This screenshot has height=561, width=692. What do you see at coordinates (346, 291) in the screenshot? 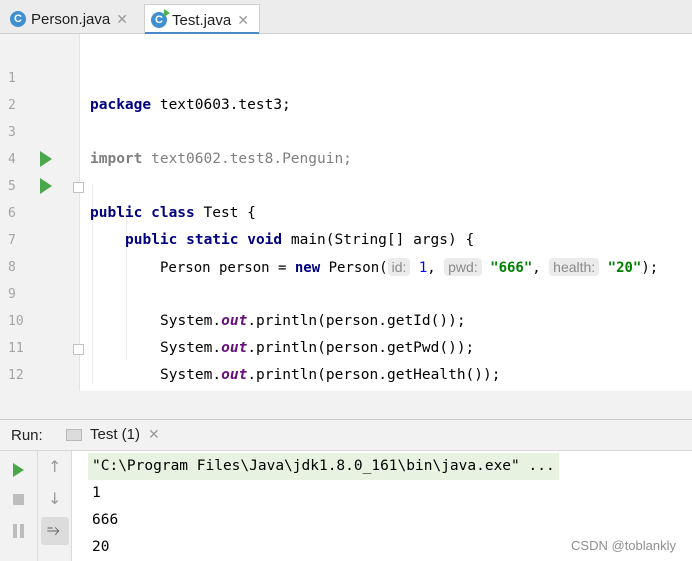
I see `code-line: 9 System.out.println(person.getId());` at bounding box center [346, 291].